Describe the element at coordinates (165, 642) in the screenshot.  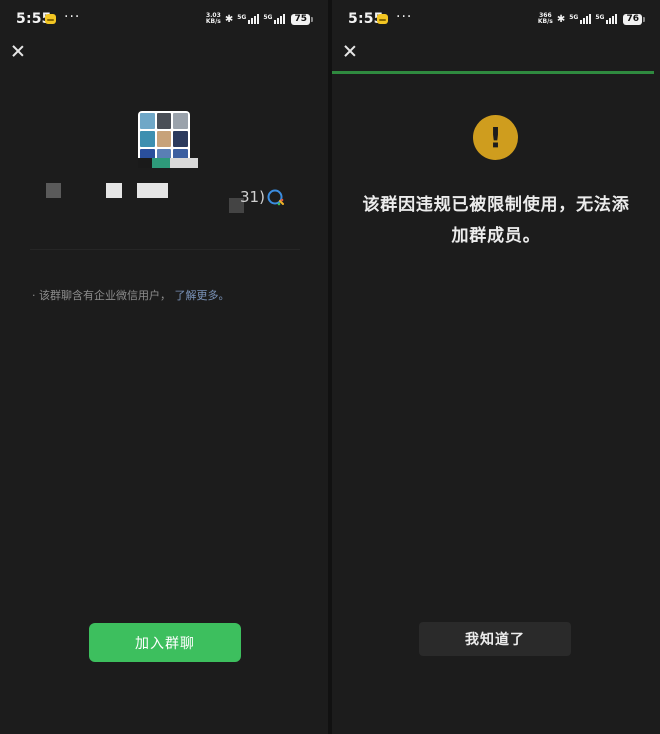
I see `join-group-button: 加入群聊` at that location.